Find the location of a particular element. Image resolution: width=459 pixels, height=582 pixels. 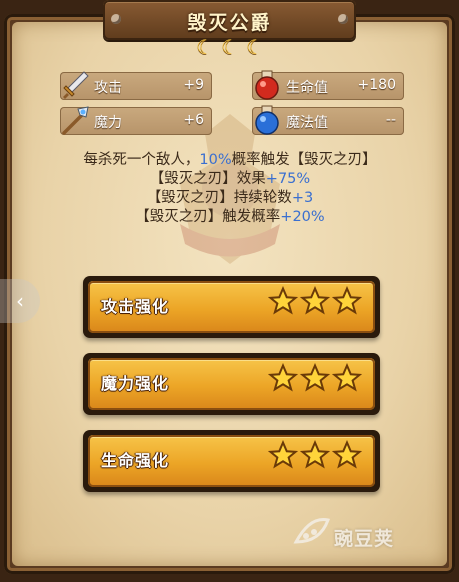

stat-attack: 攻击 +9 is located at coordinates (136, 85).